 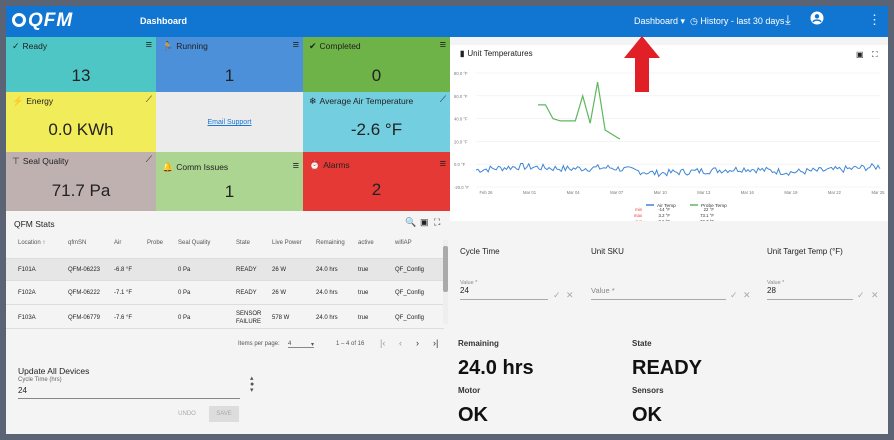 I want to click on first-page-icon: |‹, so click(x=382, y=343).